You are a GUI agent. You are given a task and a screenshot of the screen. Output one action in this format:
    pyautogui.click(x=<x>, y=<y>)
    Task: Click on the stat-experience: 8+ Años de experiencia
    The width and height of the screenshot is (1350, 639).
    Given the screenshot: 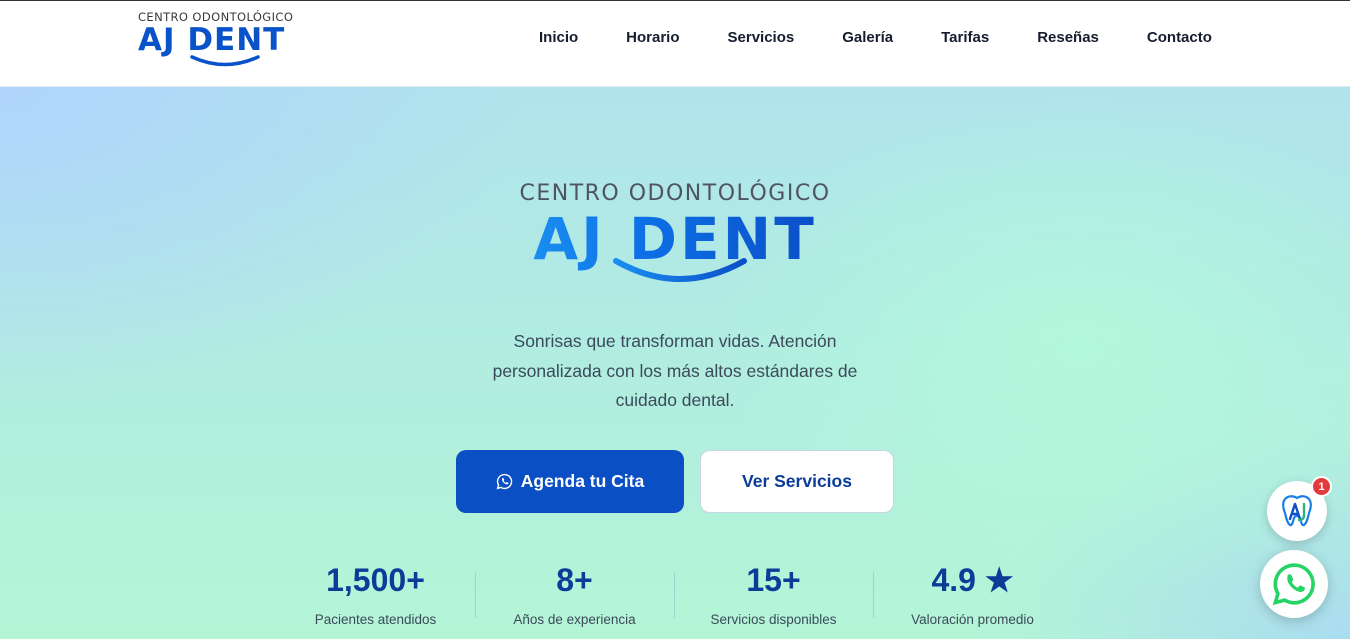 What is the action you would take?
    pyautogui.click(x=574, y=594)
    